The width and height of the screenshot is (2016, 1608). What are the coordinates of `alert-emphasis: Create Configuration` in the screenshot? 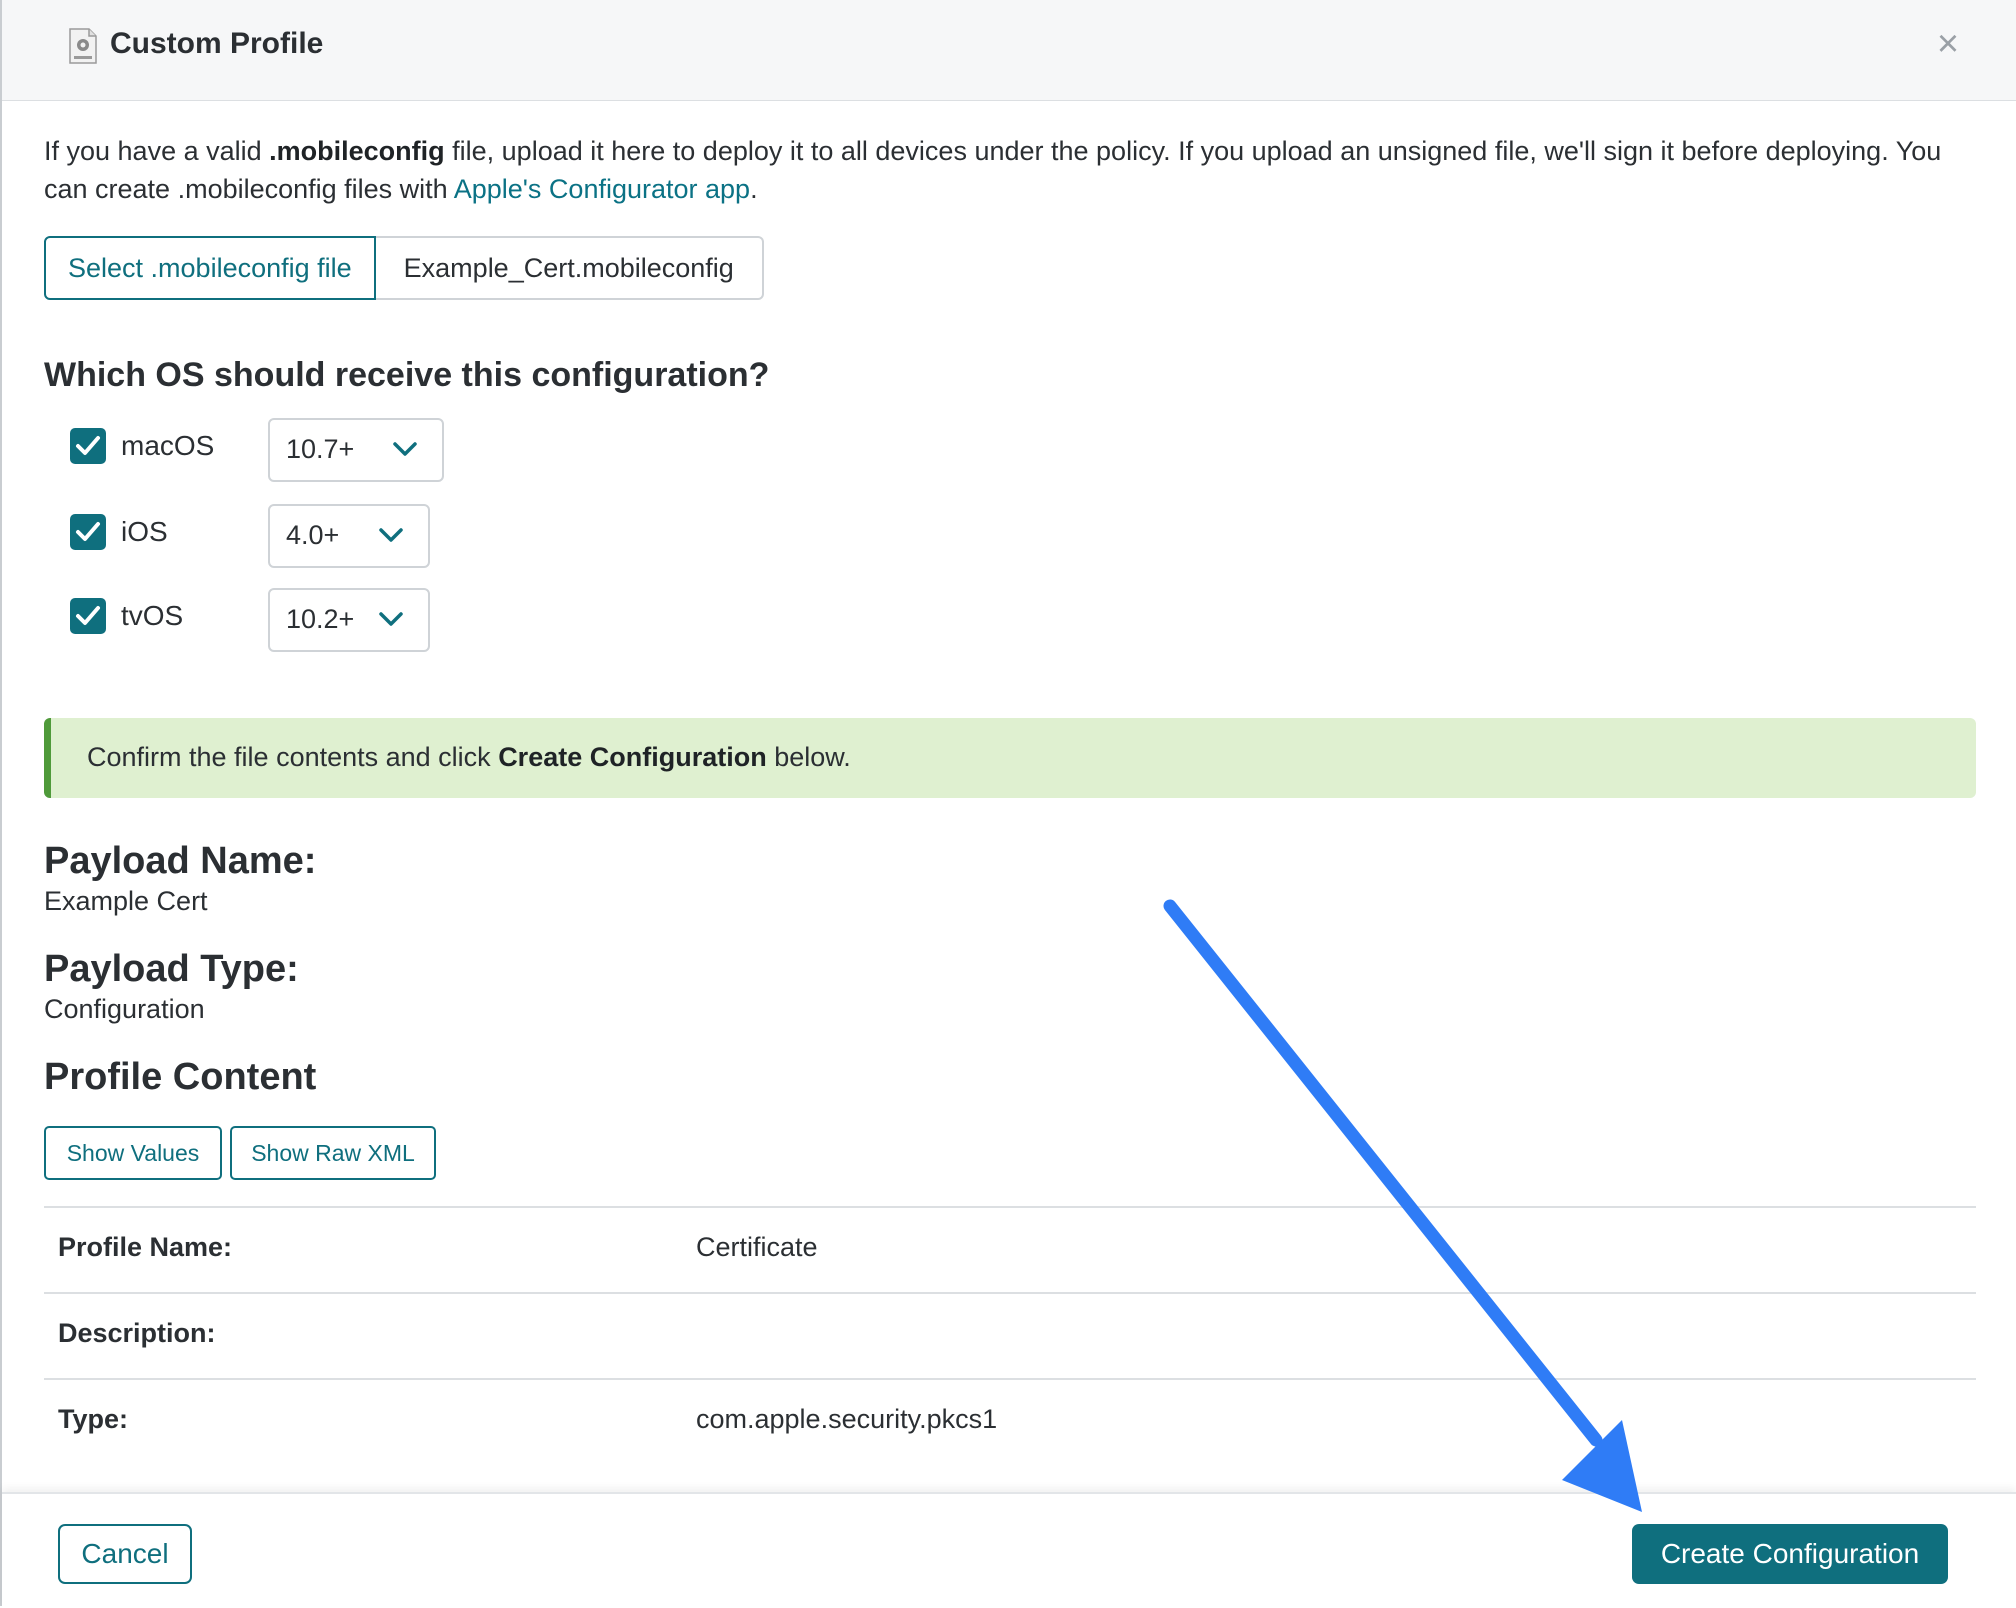 It's located at (632, 757).